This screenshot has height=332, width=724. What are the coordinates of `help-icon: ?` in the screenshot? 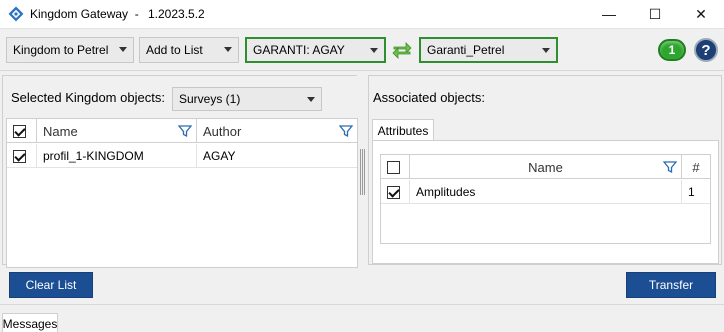 It's located at (706, 50).